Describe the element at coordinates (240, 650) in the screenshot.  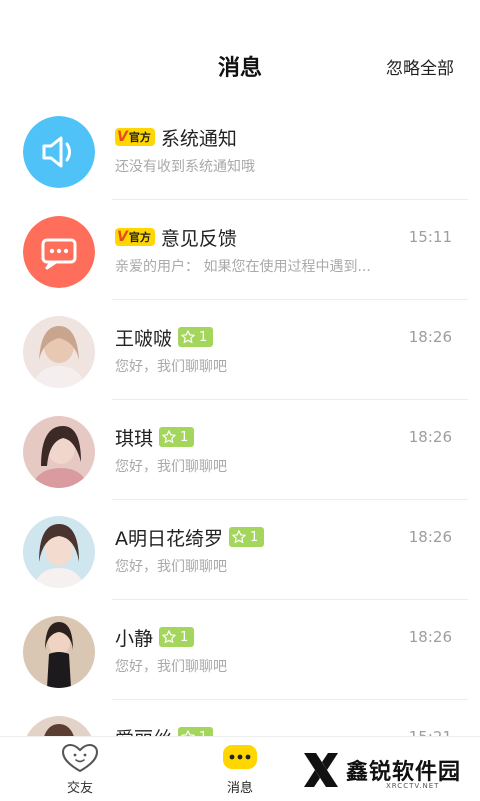
I see `list-item: 小静 1 您好，我们聊聊吧 18:26` at that location.